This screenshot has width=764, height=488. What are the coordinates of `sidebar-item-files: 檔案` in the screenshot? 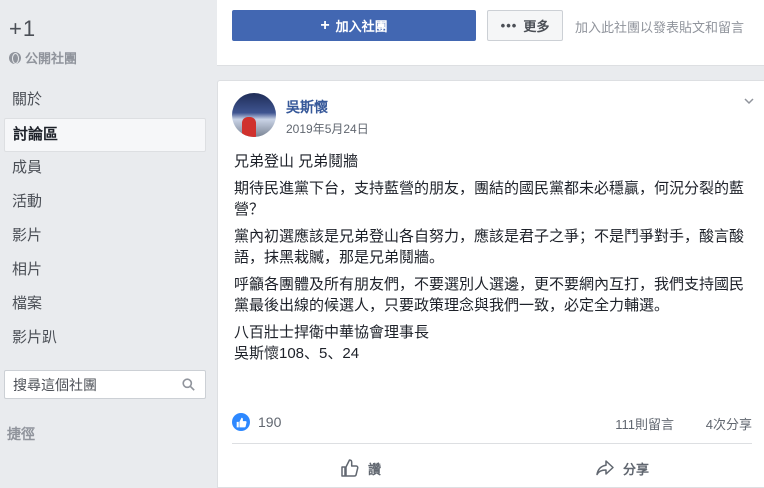 It's located at (105, 305).